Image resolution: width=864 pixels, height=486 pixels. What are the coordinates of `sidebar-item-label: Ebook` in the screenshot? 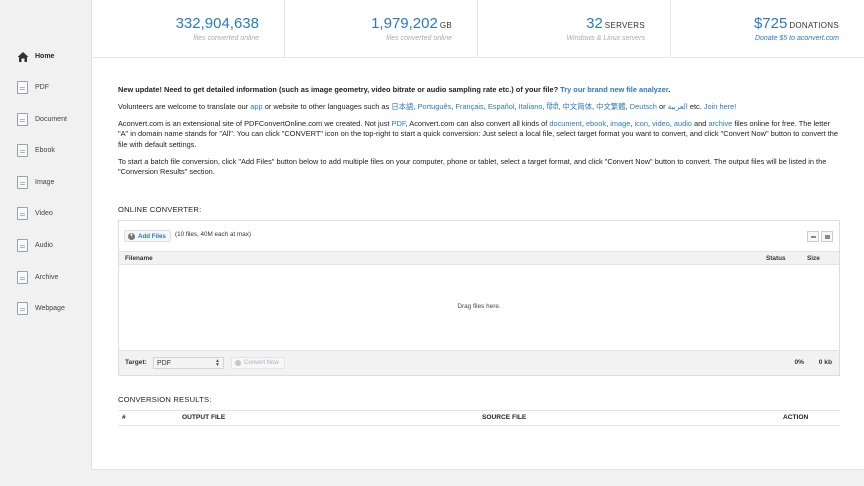 It's located at (45, 150).